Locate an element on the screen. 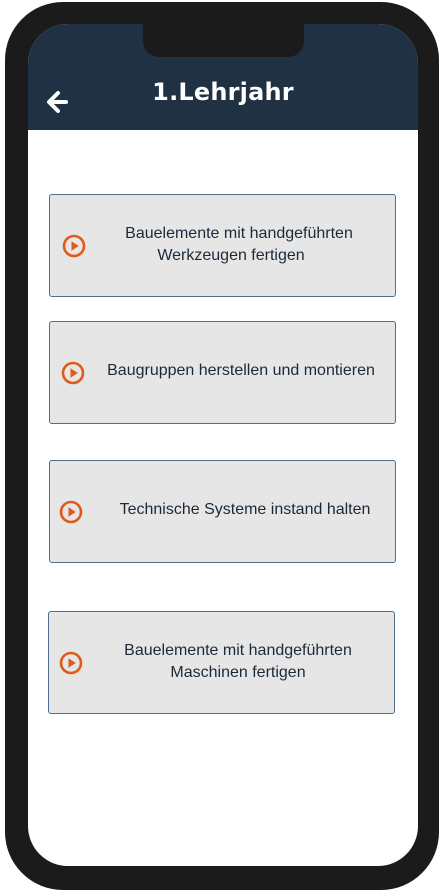  module-card: Technische Systeme instand halten is located at coordinates (222, 511).